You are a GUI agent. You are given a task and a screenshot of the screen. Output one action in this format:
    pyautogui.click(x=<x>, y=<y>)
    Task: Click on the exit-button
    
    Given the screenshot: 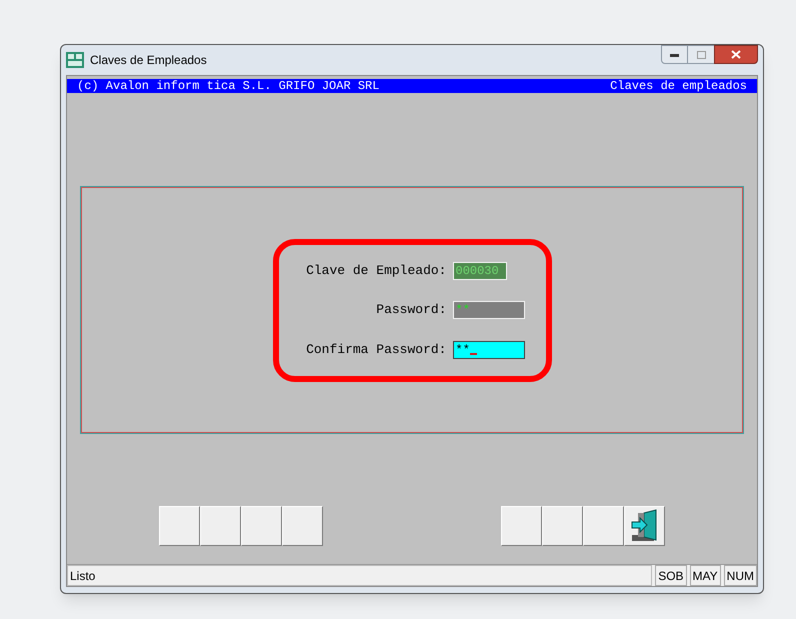 What is the action you would take?
    pyautogui.click(x=644, y=526)
    